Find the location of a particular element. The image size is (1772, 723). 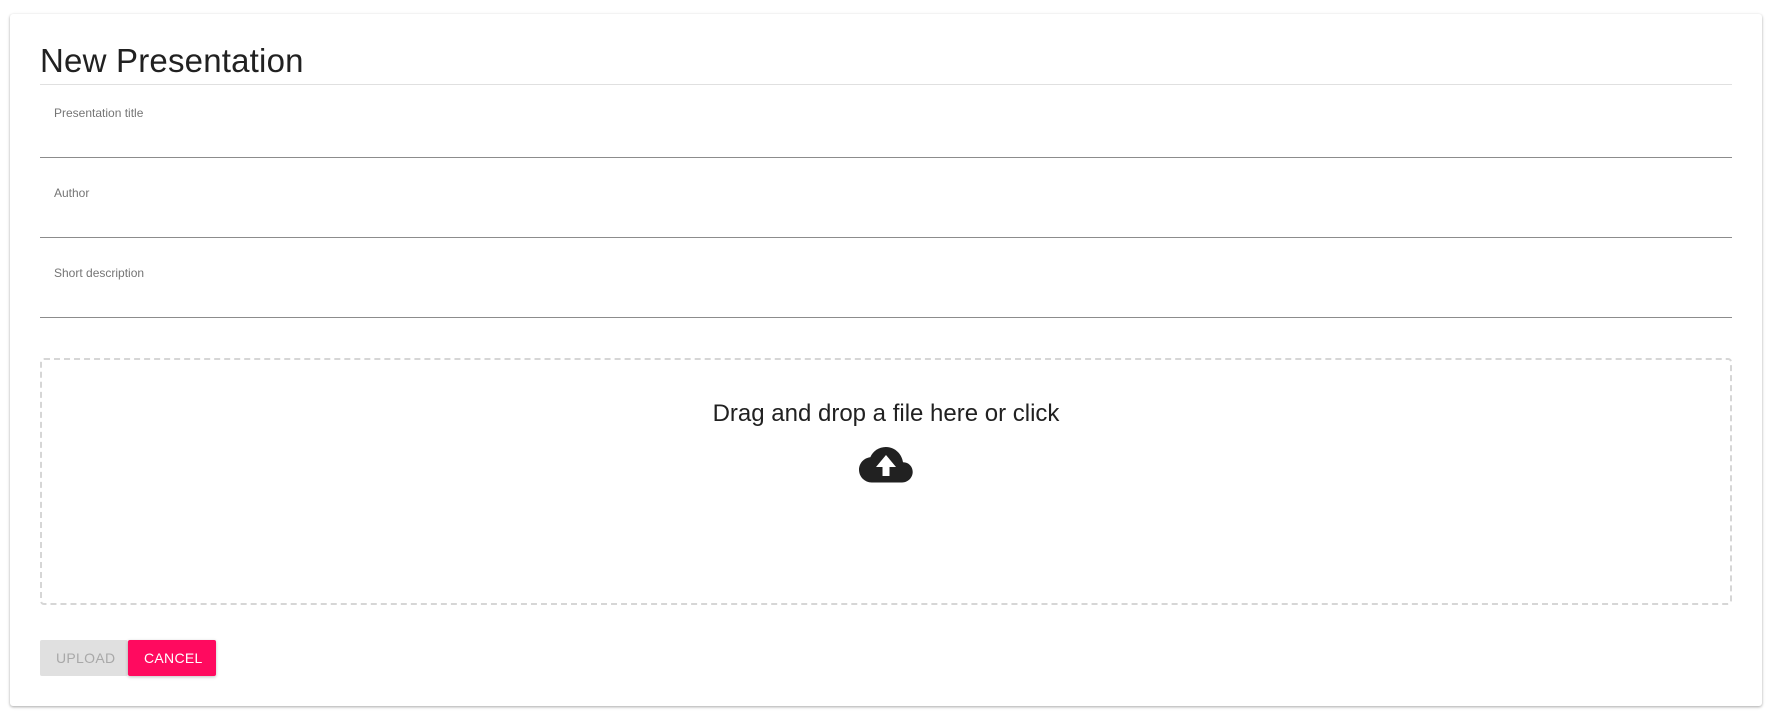

author-field: Author is located at coordinates (886, 206).